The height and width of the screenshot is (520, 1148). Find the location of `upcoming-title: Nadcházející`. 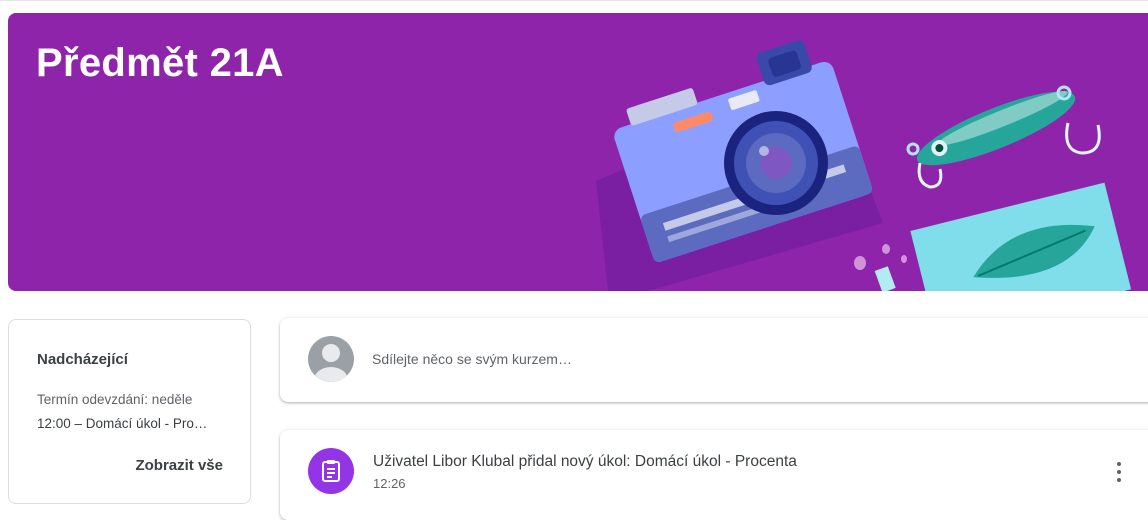

upcoming-title: Nadcházející is located at coordinates (82, 359).